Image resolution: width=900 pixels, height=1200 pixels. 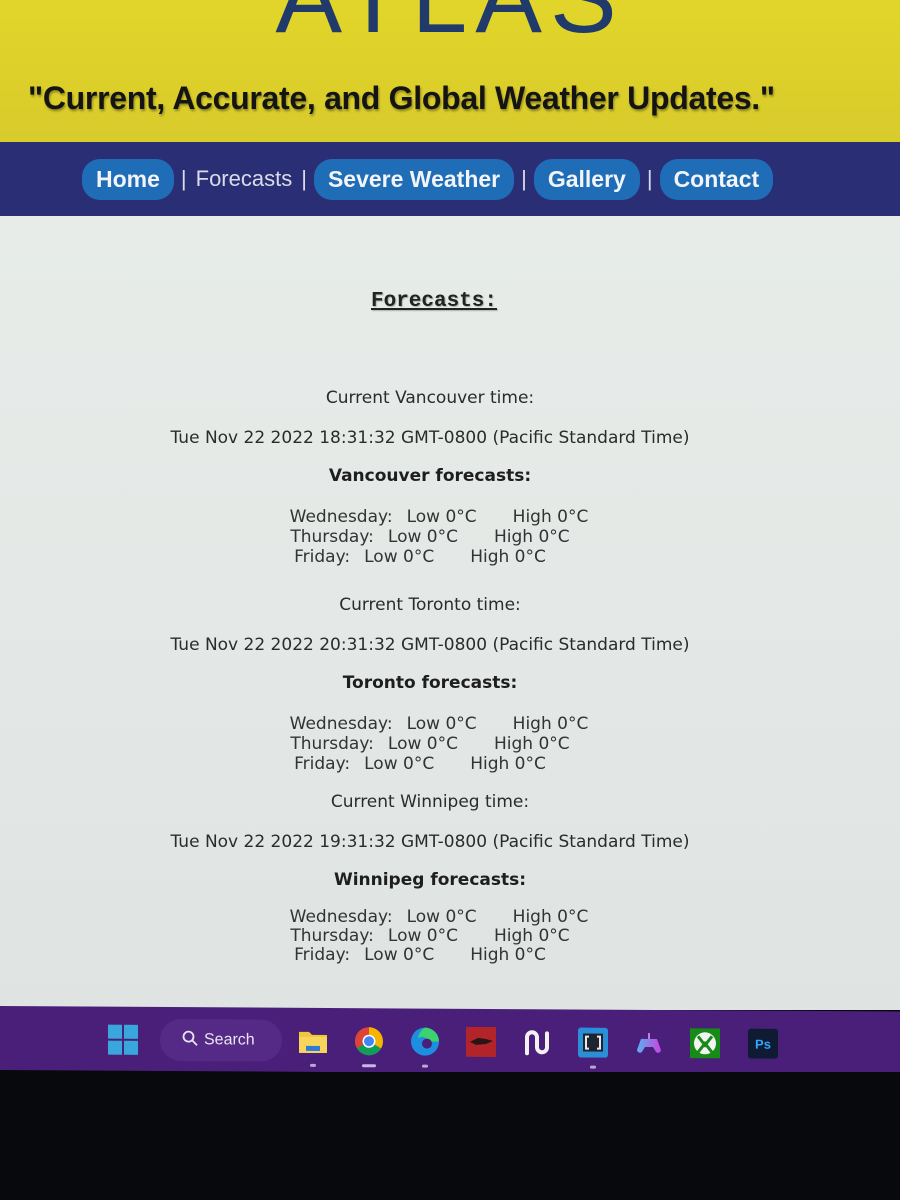 I want to click on taskbar-search-label: Search, so click(x=229, y=1040).